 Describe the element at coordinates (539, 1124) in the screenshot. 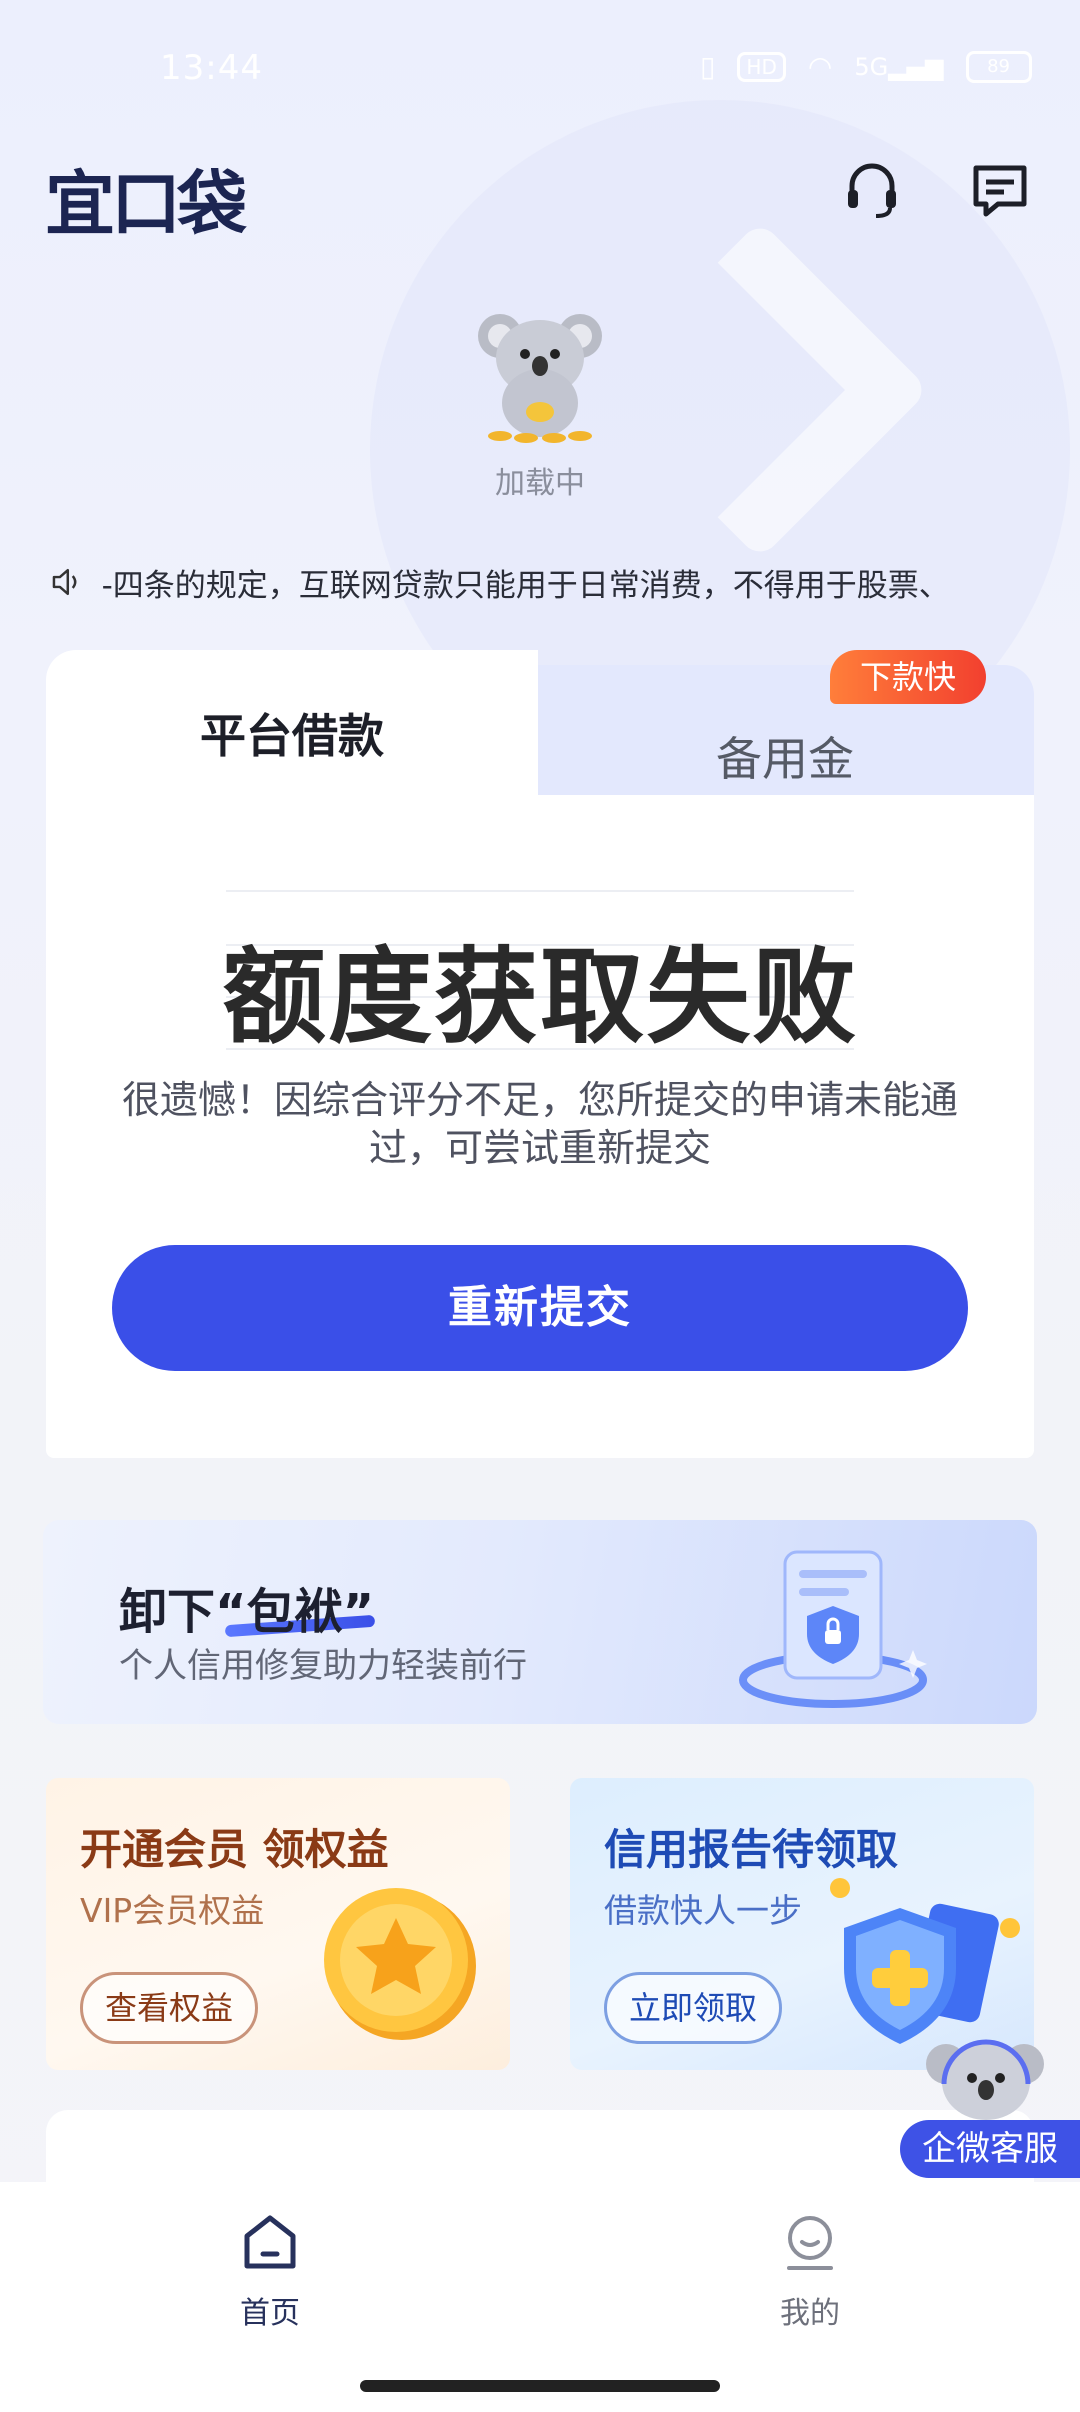

I see `status-description: 很遗憾！因综合评分不足，您所提交的申请未能通过，可尝试重新提交` at that location.